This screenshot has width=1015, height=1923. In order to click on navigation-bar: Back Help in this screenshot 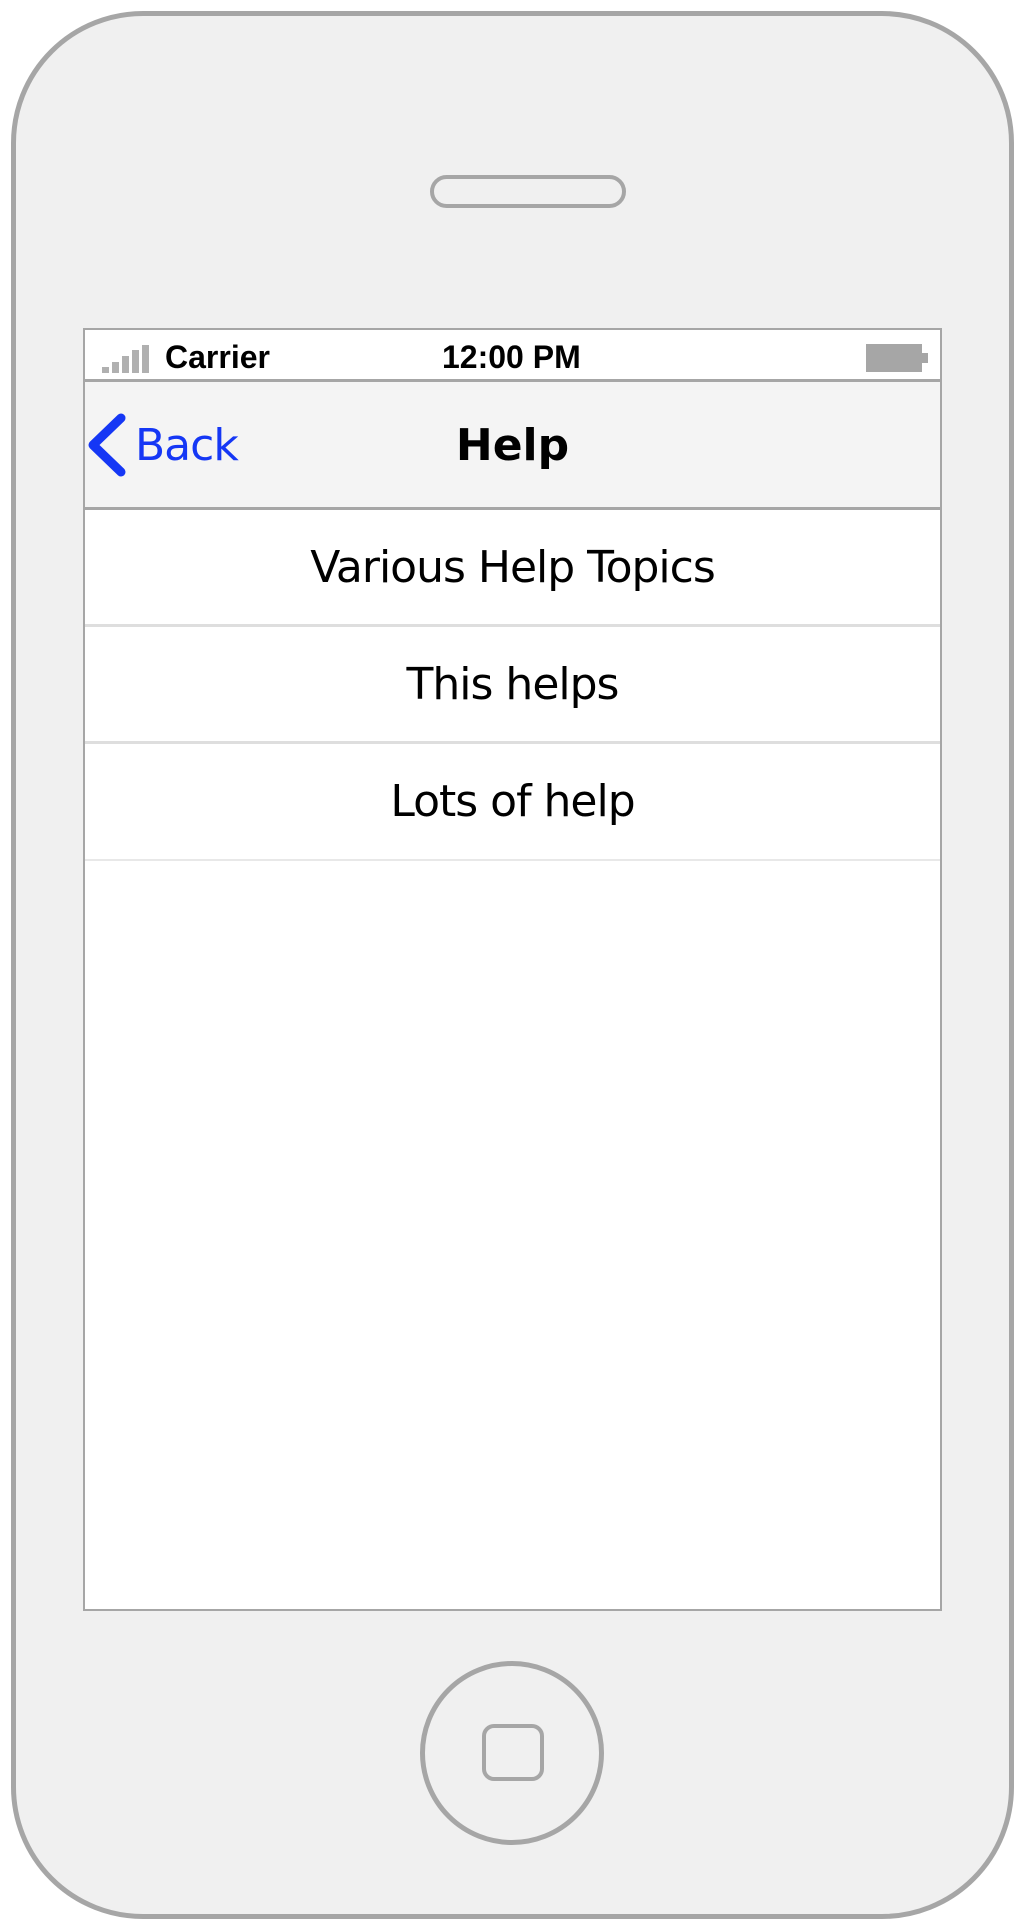, I will do `click(512, 446)`.